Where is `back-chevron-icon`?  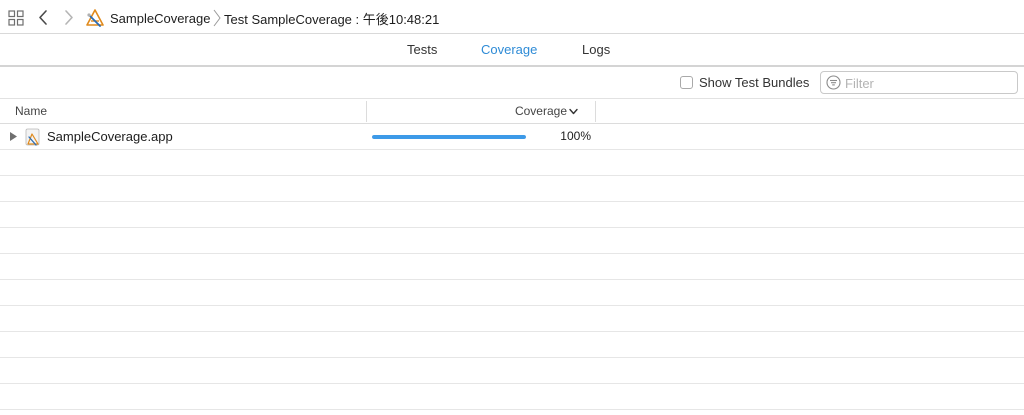 back-chevron-icon is located at coordinates (43, 17).